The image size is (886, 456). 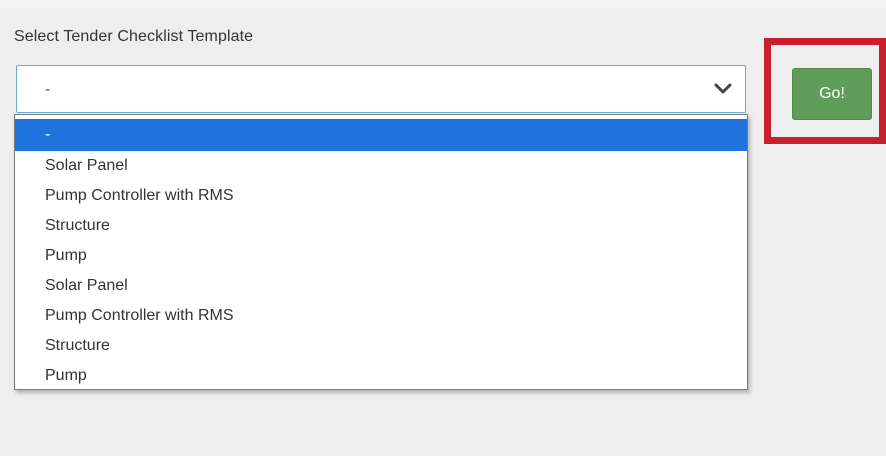 What do you see at coordinates (381, 89) in the screenshot?
I see `template-select: -` at bounding box center [381, 89].